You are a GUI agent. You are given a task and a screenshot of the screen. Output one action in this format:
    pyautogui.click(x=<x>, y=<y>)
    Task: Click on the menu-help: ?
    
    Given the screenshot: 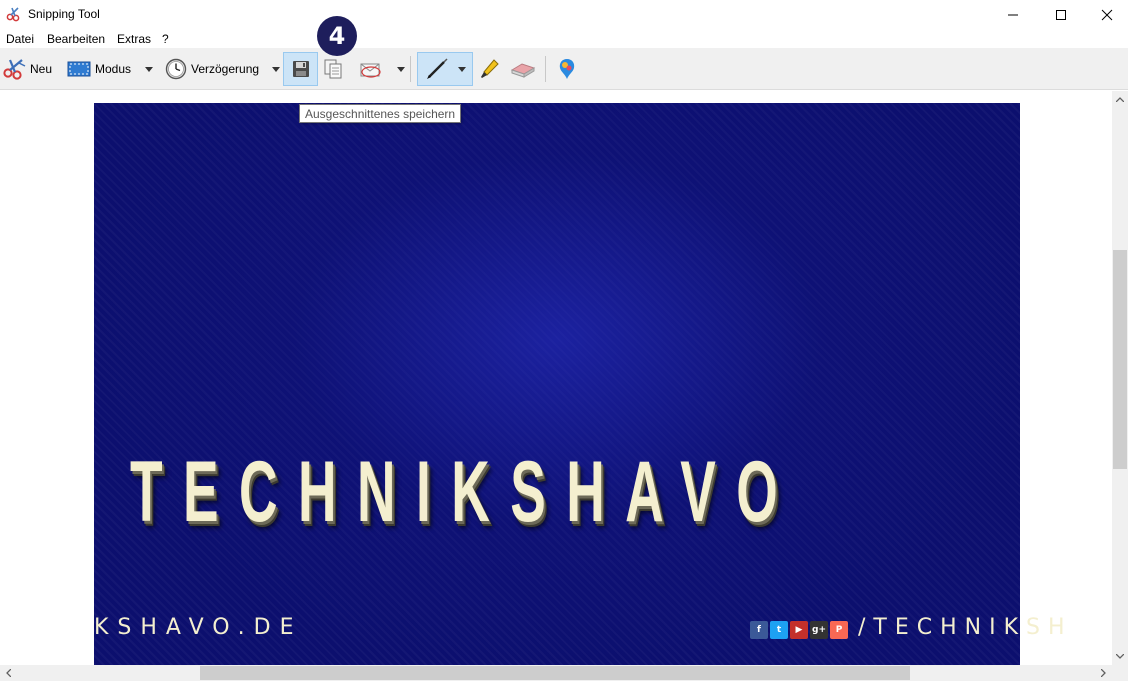 What is the action you would take?
    pyautogui.click(x=165, y=39)
    